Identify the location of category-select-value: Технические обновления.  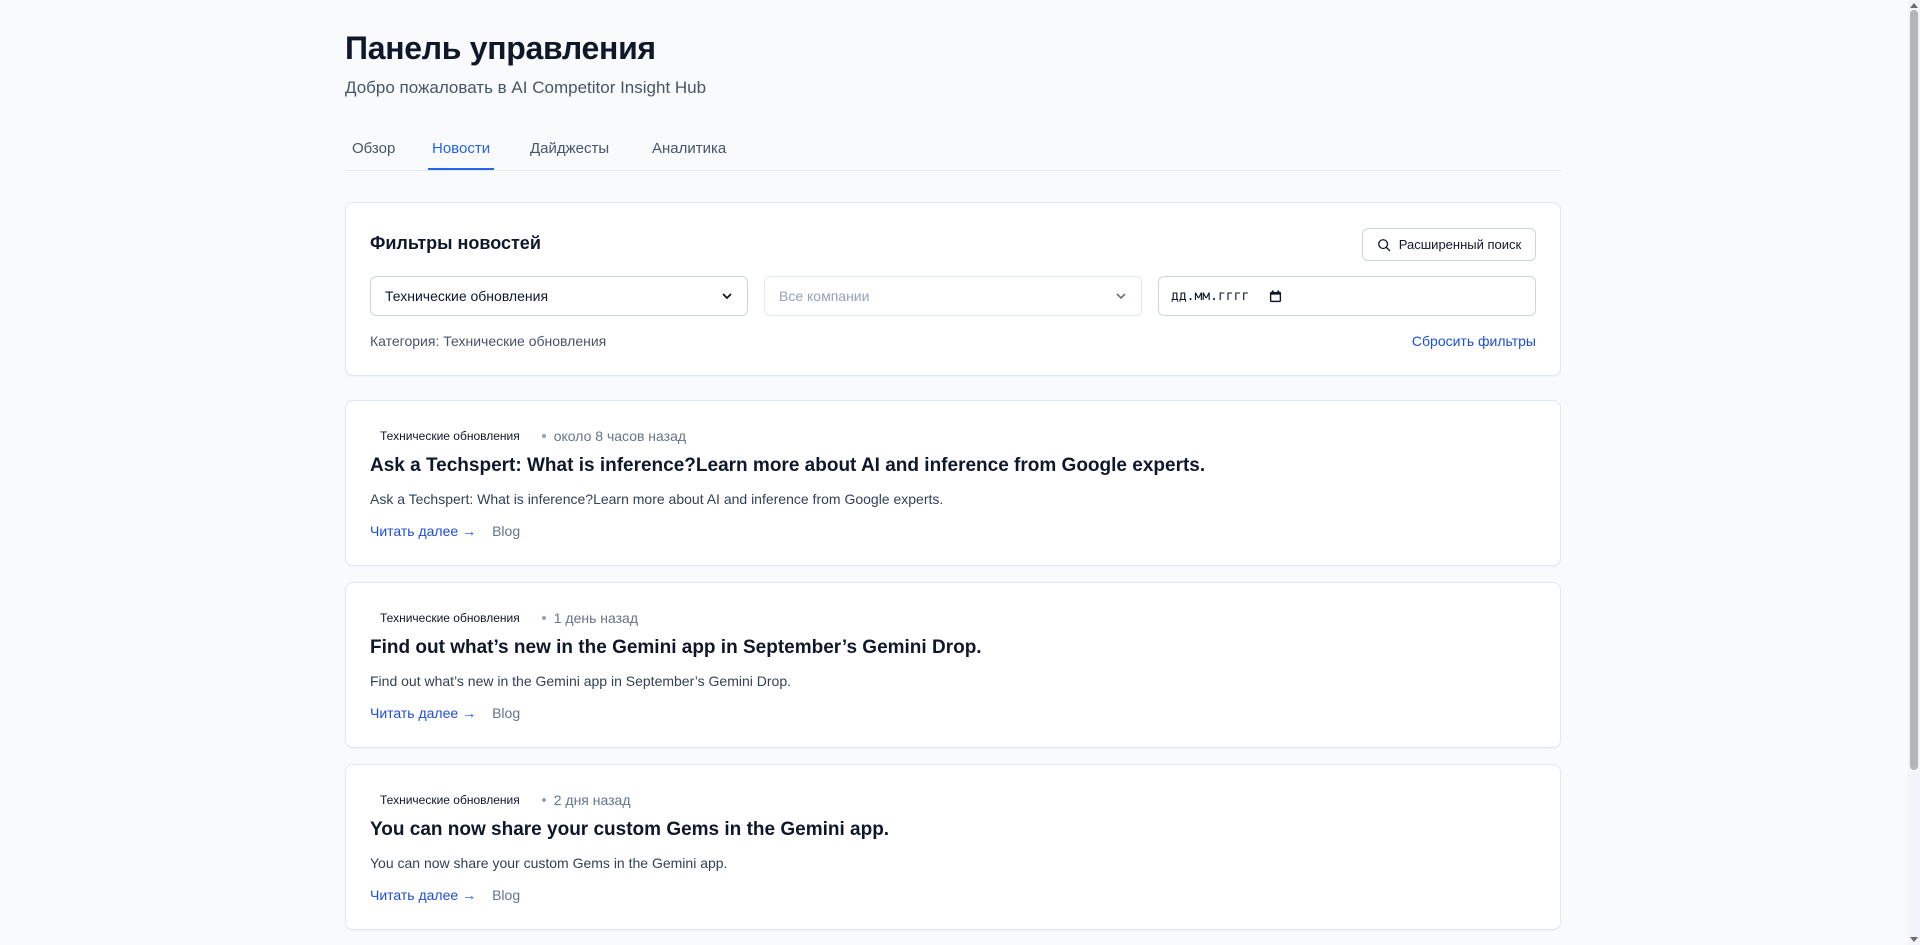
(467, 296).